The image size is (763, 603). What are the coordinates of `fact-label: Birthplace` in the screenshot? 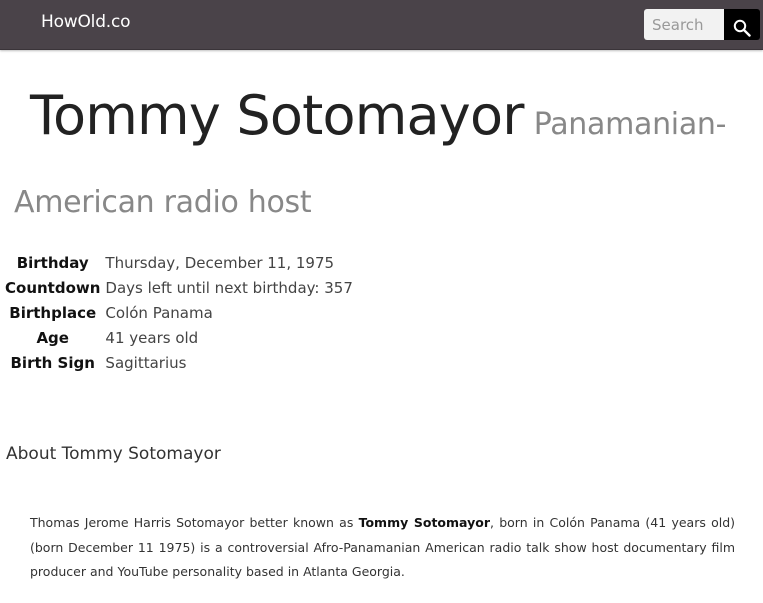 It's located at (53, 312).